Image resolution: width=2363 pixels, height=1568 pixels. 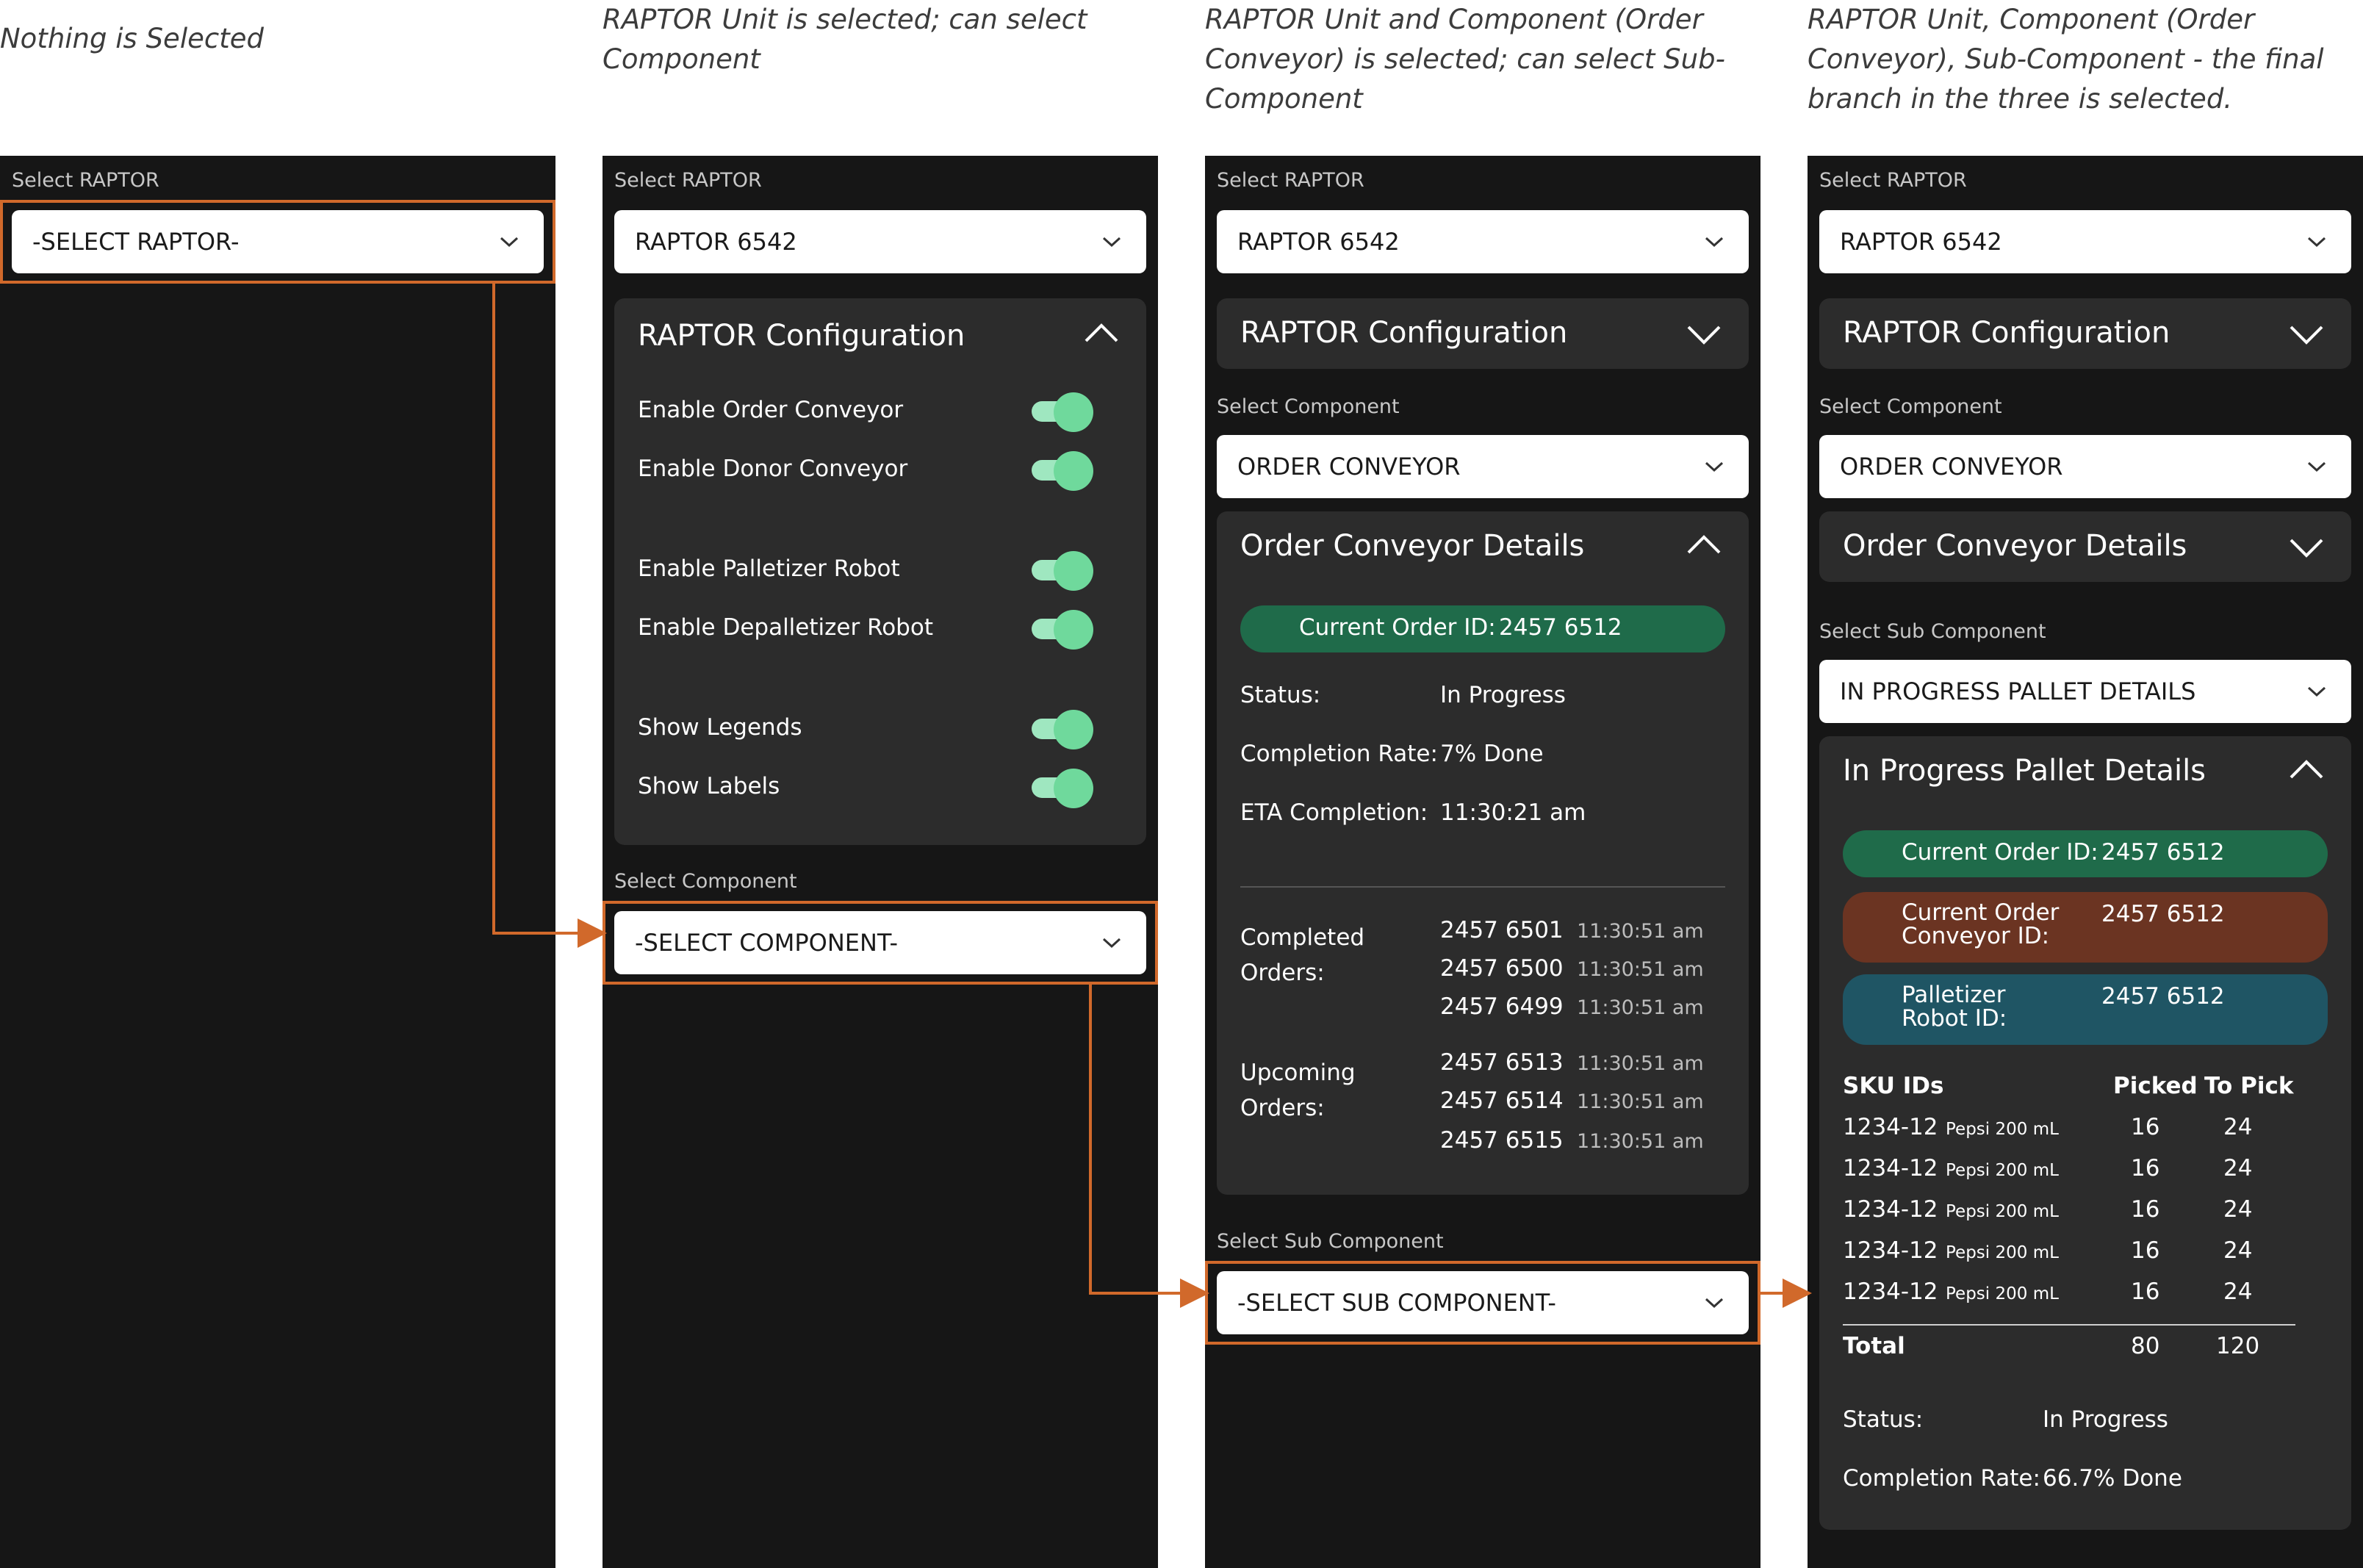 What do you see at coordinates (549, 616) in the screenshot?
I see `connector-raptor-to-component` at bounding box center [549, 616].